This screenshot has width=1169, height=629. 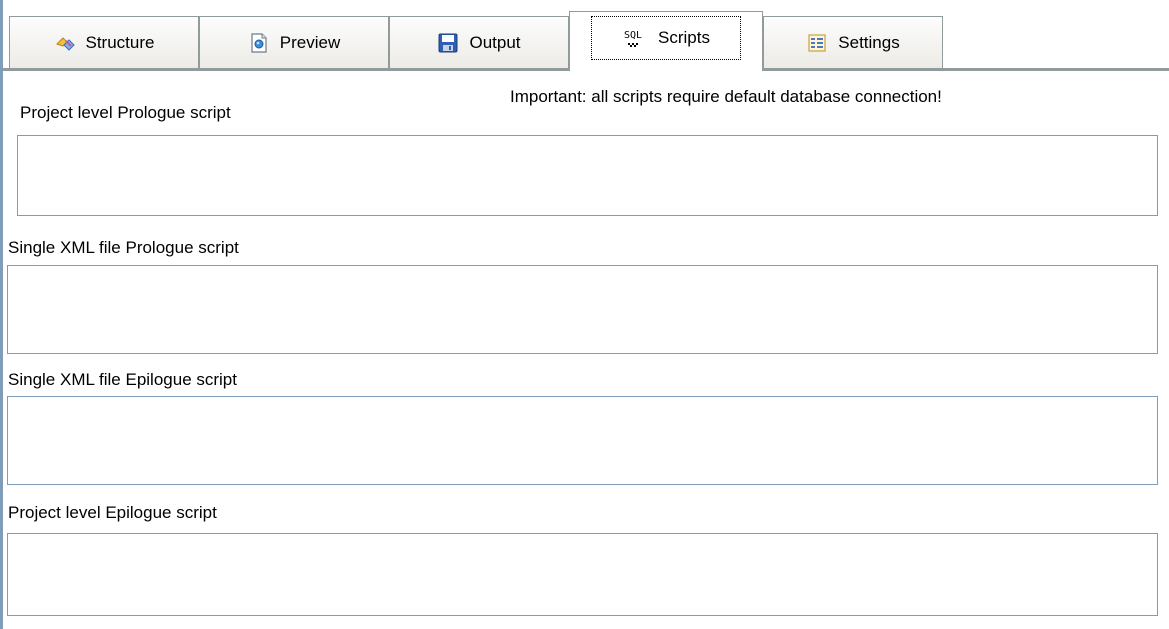 I want to click on svg-text: SQL, so click(x=633, y=35).